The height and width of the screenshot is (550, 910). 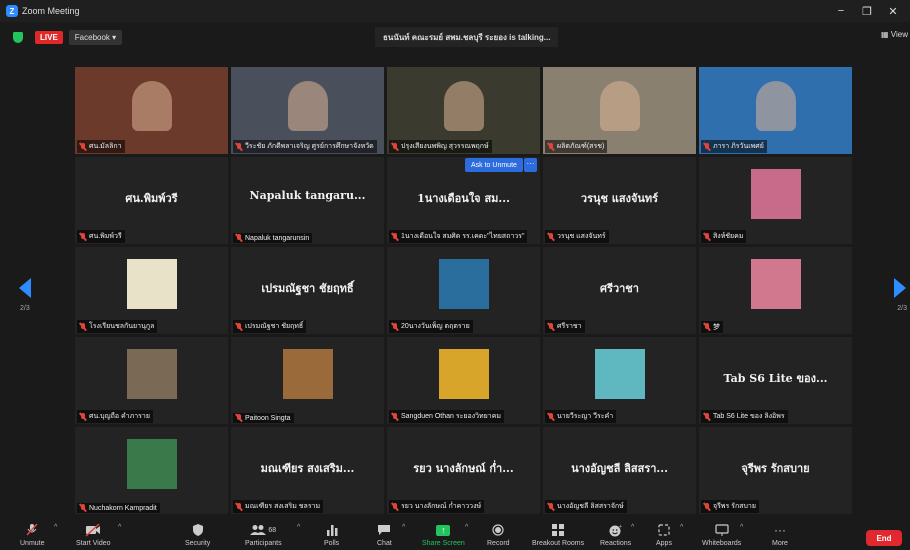 What do you see at coordinates (307, 290) in the screenshot?
I see `participant-tile: เปรมณัฐชา ชัยฤทธิ์ เปรมณัฐชา ชัยฤทธิ์` at bounding box center [307, 290].